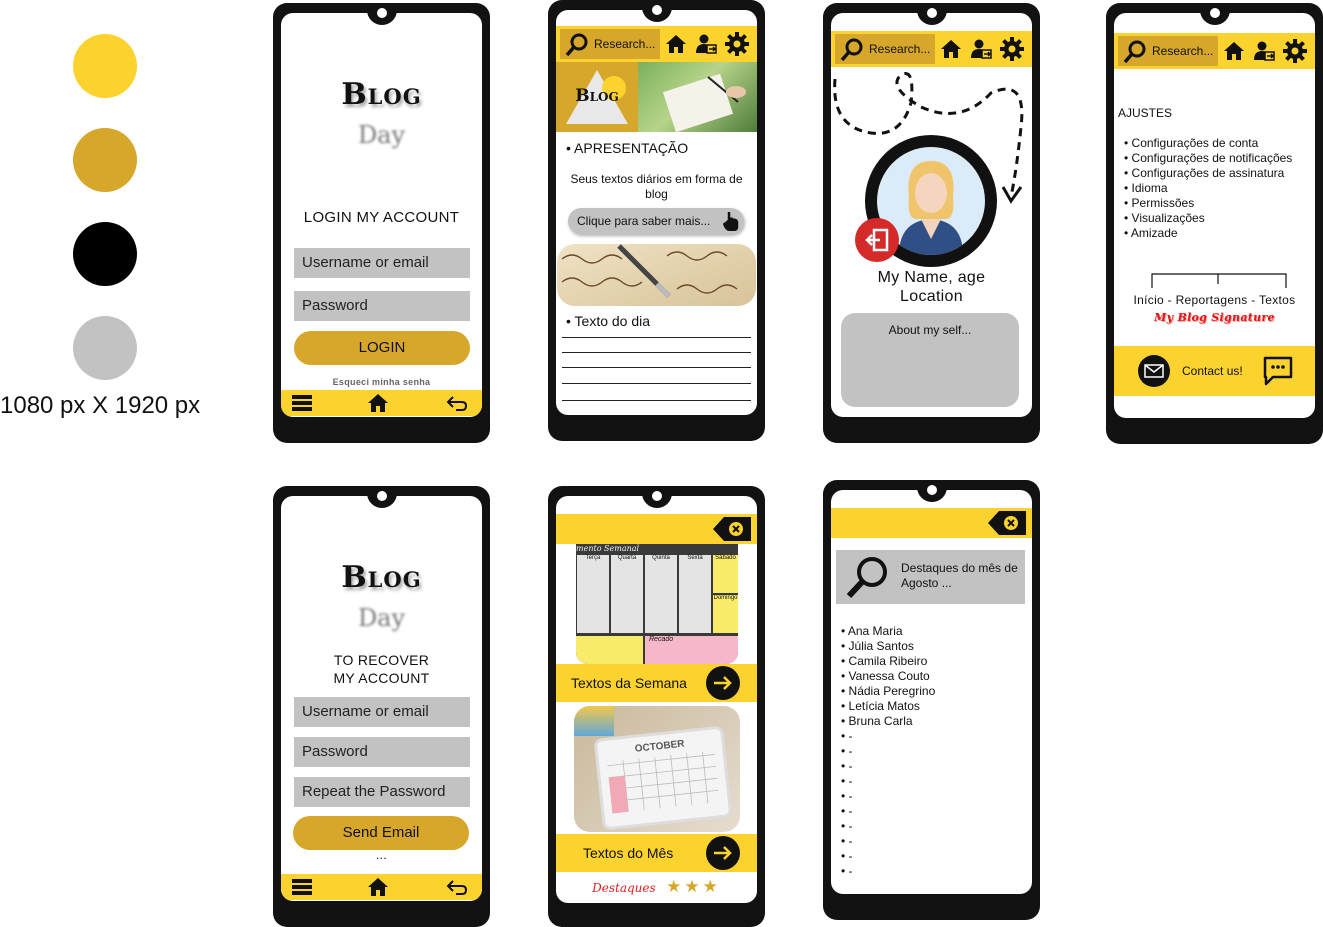 This screenshot has height=927, width=1323. What do you see at coordinates (1219, 218) in the screenshot?
I see `settings-item: • Visualizações` at bounding box center [1219, 218].